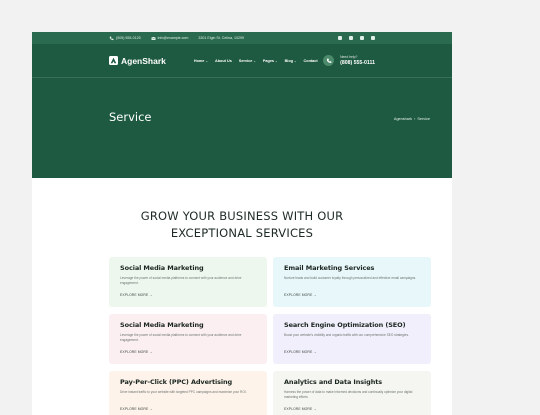 The width and height of the screenshot is (540, 415). I want to click on nav-blog-label: Blog, so click(288, 60).